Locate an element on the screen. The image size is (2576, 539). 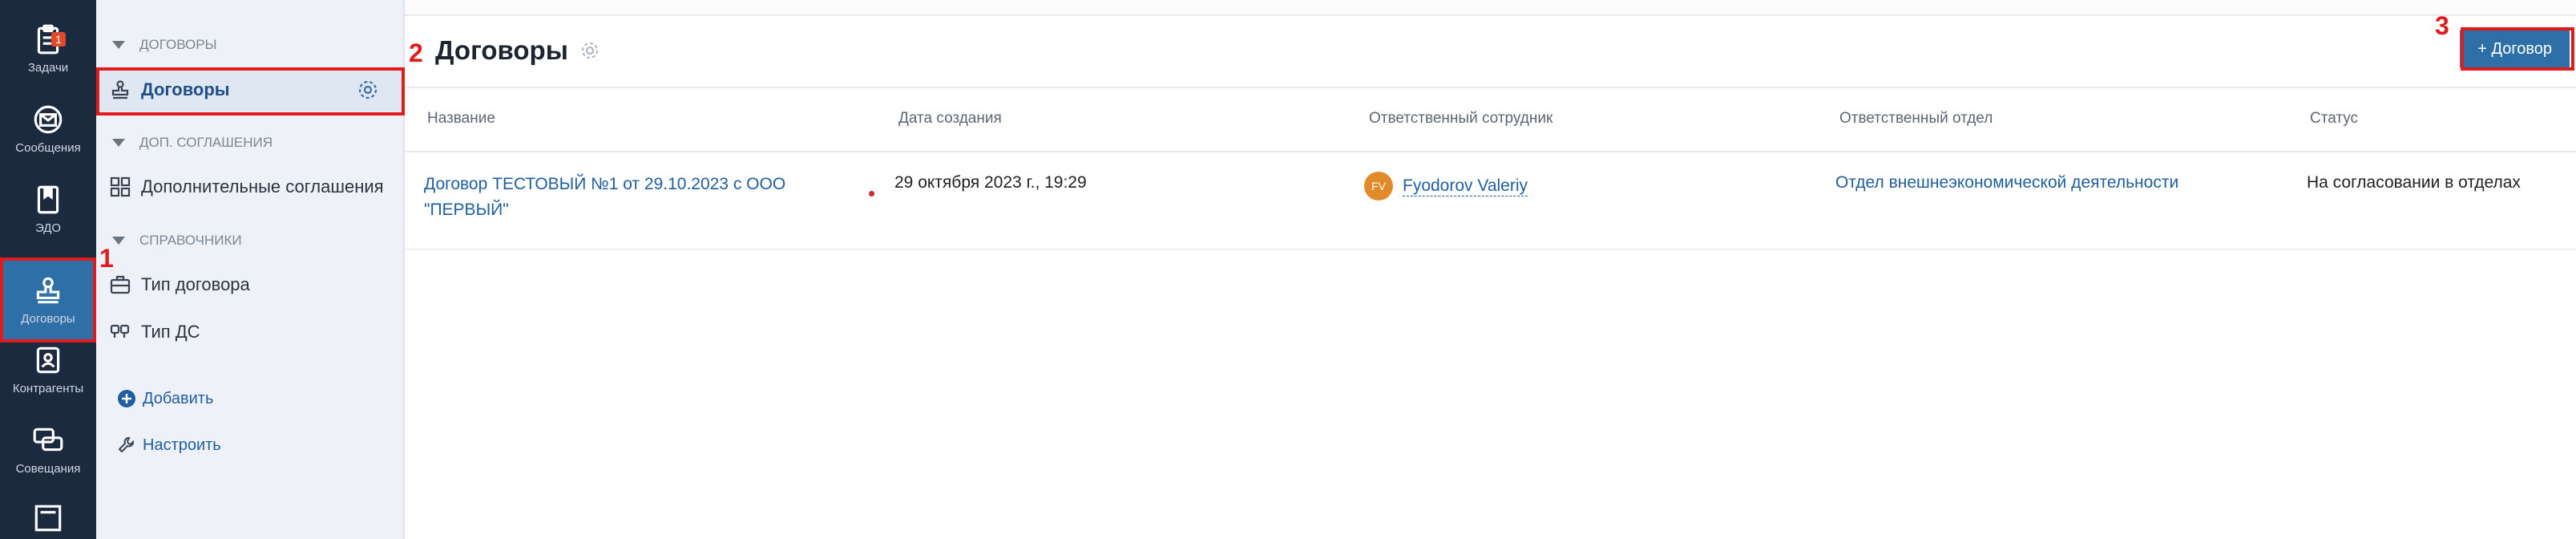
wrench-icon is located at coordinates (126, 445).